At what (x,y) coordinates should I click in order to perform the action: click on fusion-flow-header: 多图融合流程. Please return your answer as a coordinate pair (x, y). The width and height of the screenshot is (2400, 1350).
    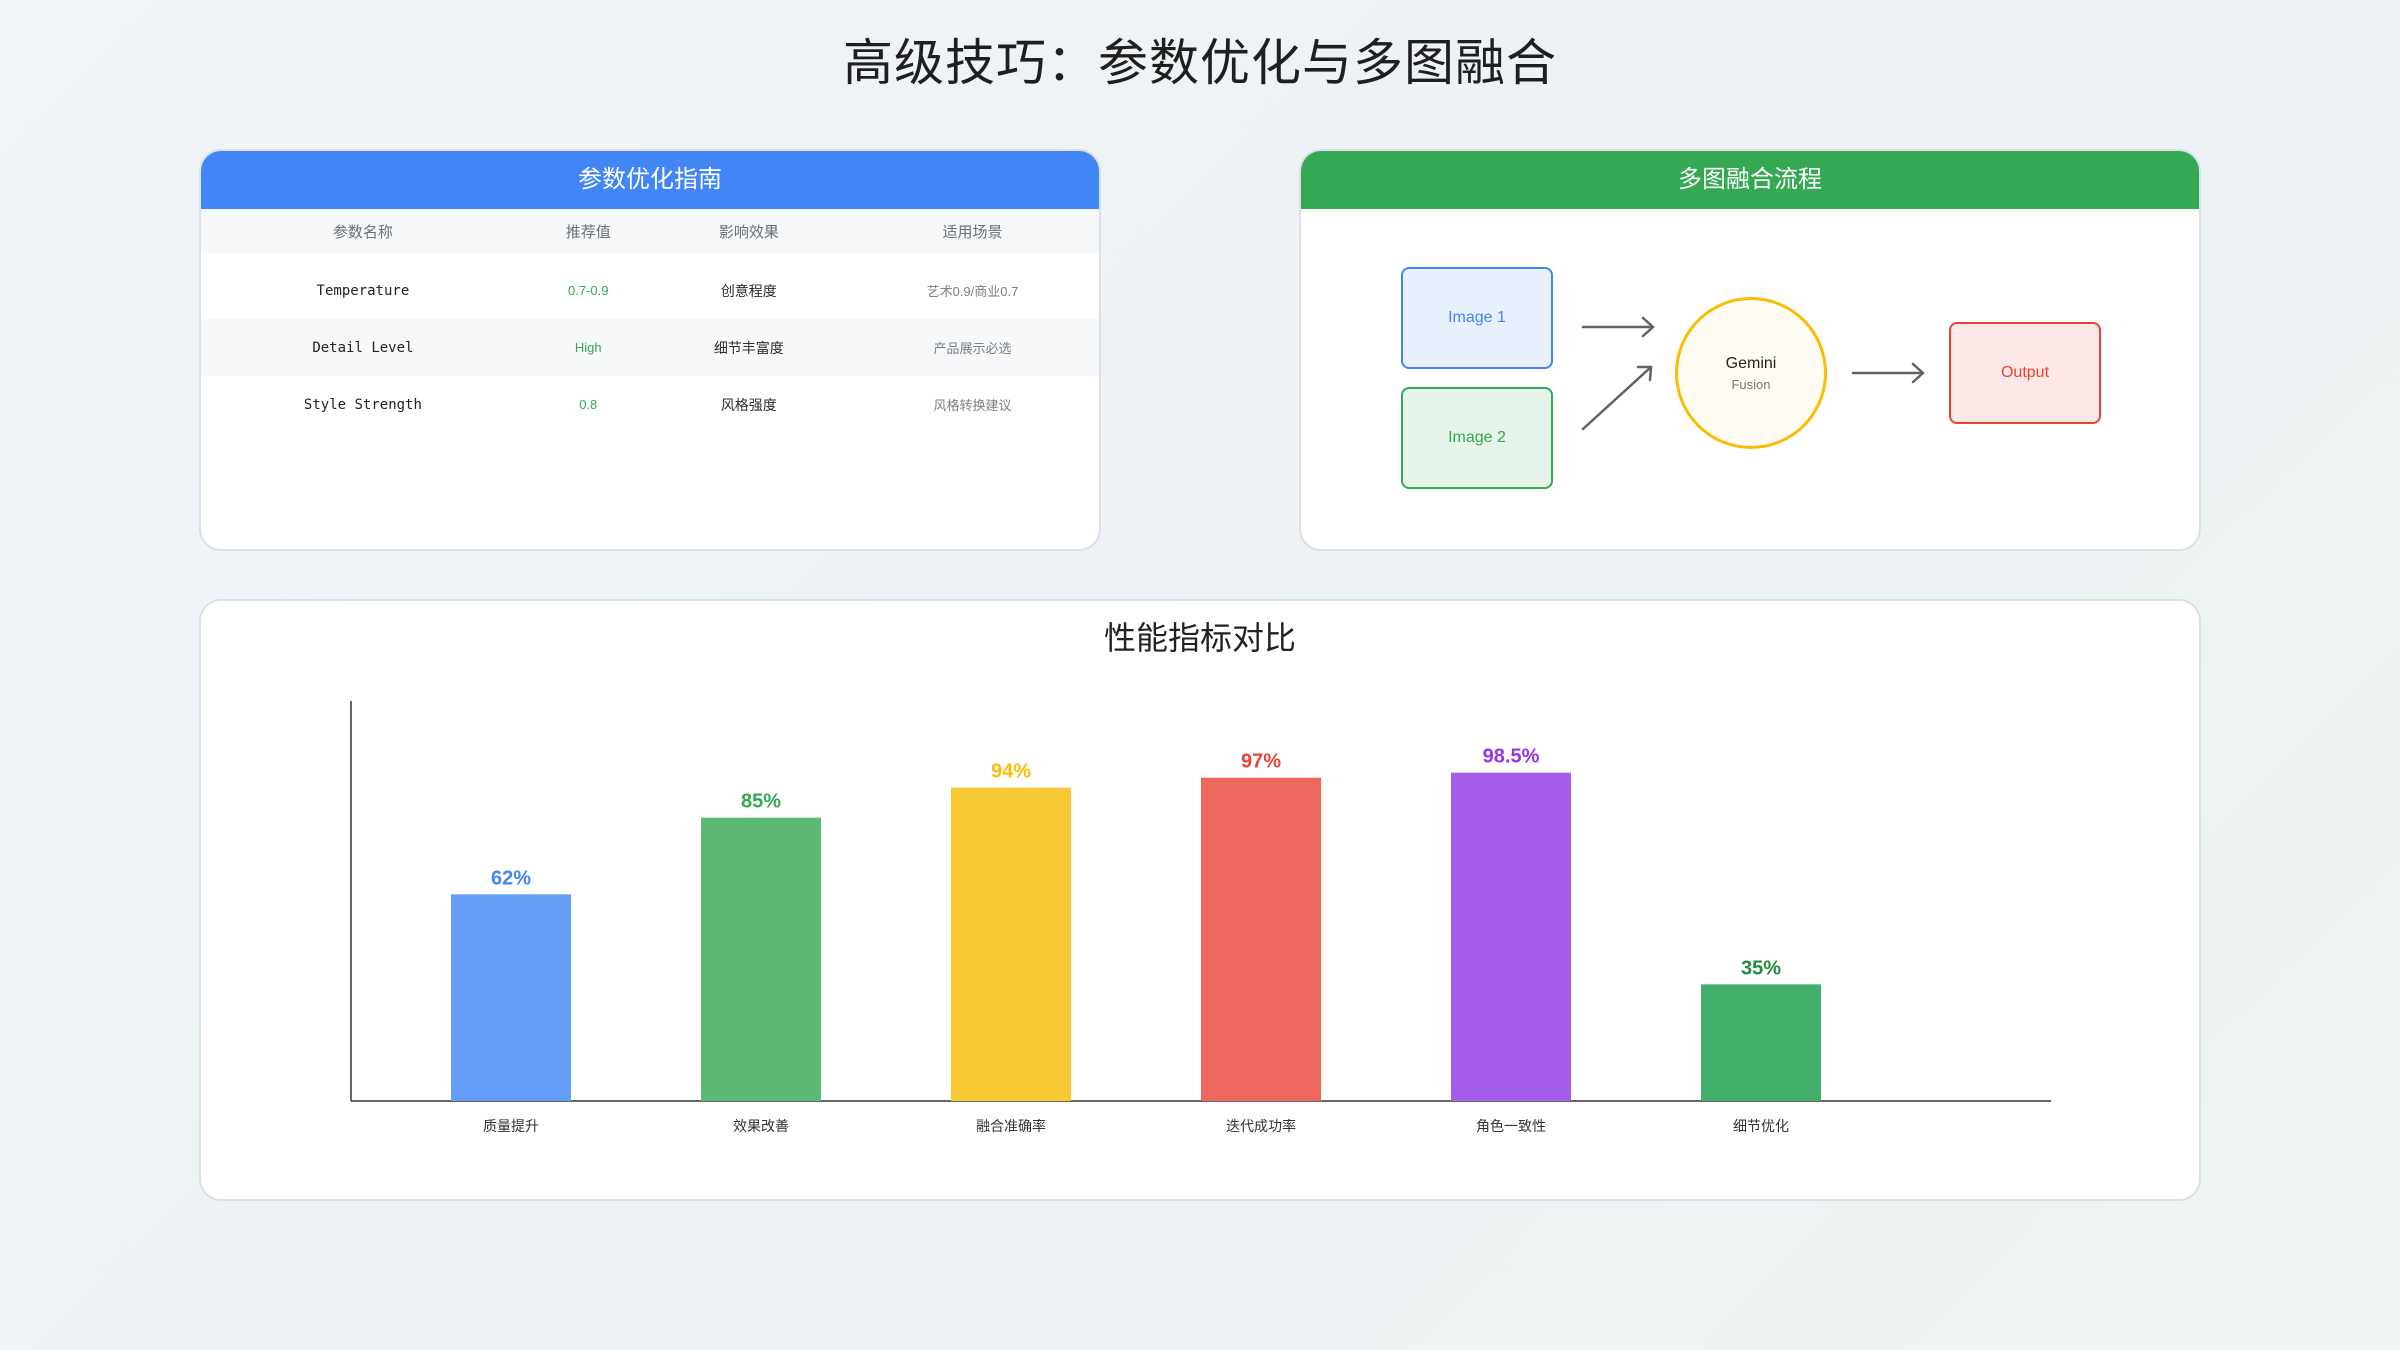
    Looking at the image, I should click on (1750, 180).